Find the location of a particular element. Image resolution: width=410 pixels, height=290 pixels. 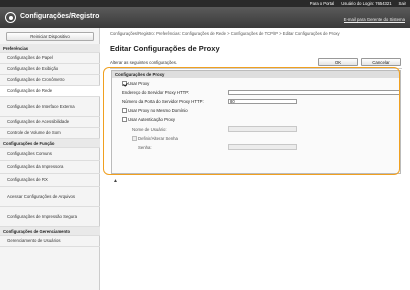

sidebar-item-volume: Controle de Volume de Som is located at coordinates (50, 133).